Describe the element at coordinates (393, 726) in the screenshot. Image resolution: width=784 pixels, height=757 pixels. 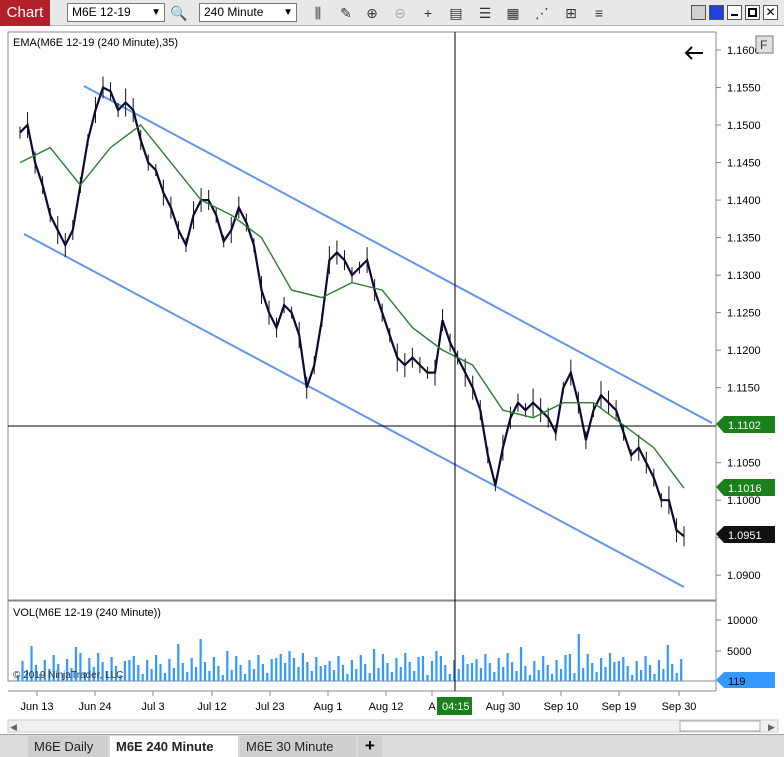
I see `horizontal-scrollbar` at that location.